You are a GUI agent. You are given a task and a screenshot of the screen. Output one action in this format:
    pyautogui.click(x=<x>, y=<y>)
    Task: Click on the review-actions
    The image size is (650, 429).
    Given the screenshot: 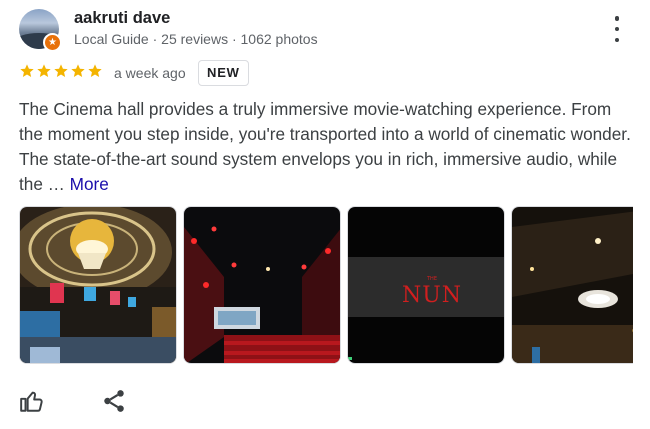 What is the action you would take?
    pyautogui.click(x=73, y=401)
    